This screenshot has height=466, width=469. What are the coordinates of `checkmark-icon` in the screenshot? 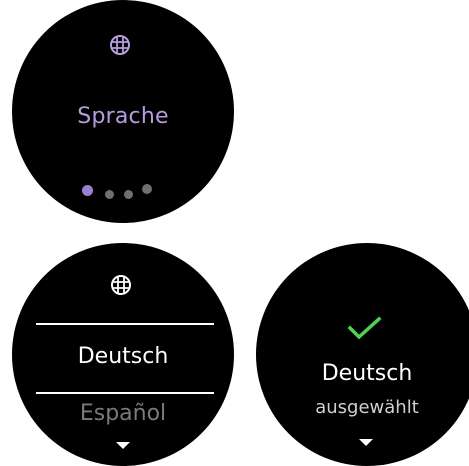 It's located at (364, 328).